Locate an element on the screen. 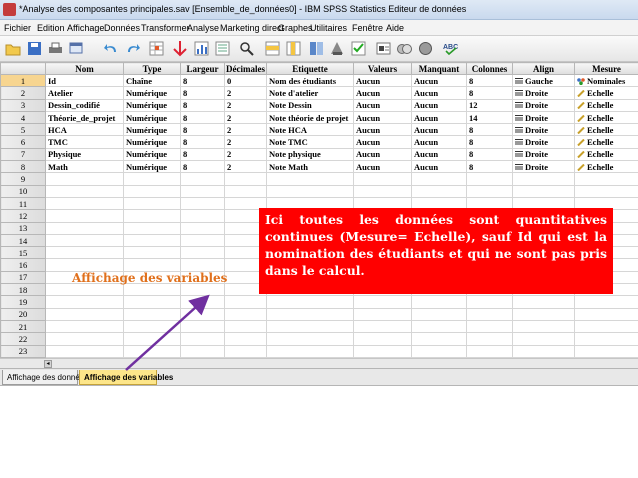 This screenshot has height=478, width=638. row-number: 1 is located at coordinates (23, 80).